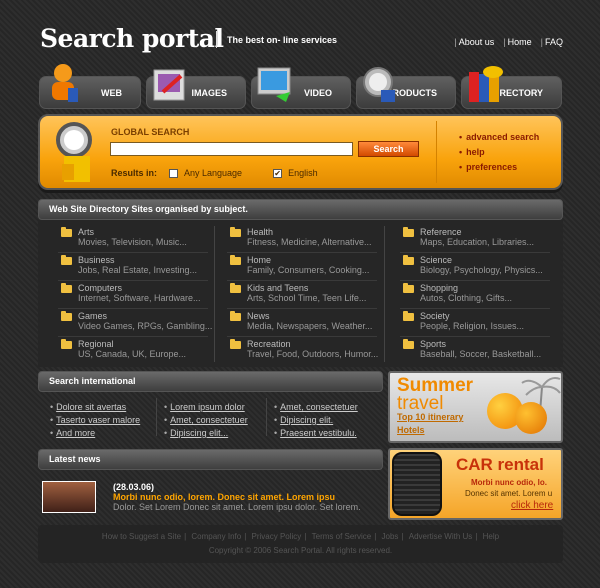 Image resolution: width=600 pixels, height=588 pixels. What do you see at coordinates (210, 381) in the screenshot?
I see `international-header: Search international` at bounding box center [210, 381].